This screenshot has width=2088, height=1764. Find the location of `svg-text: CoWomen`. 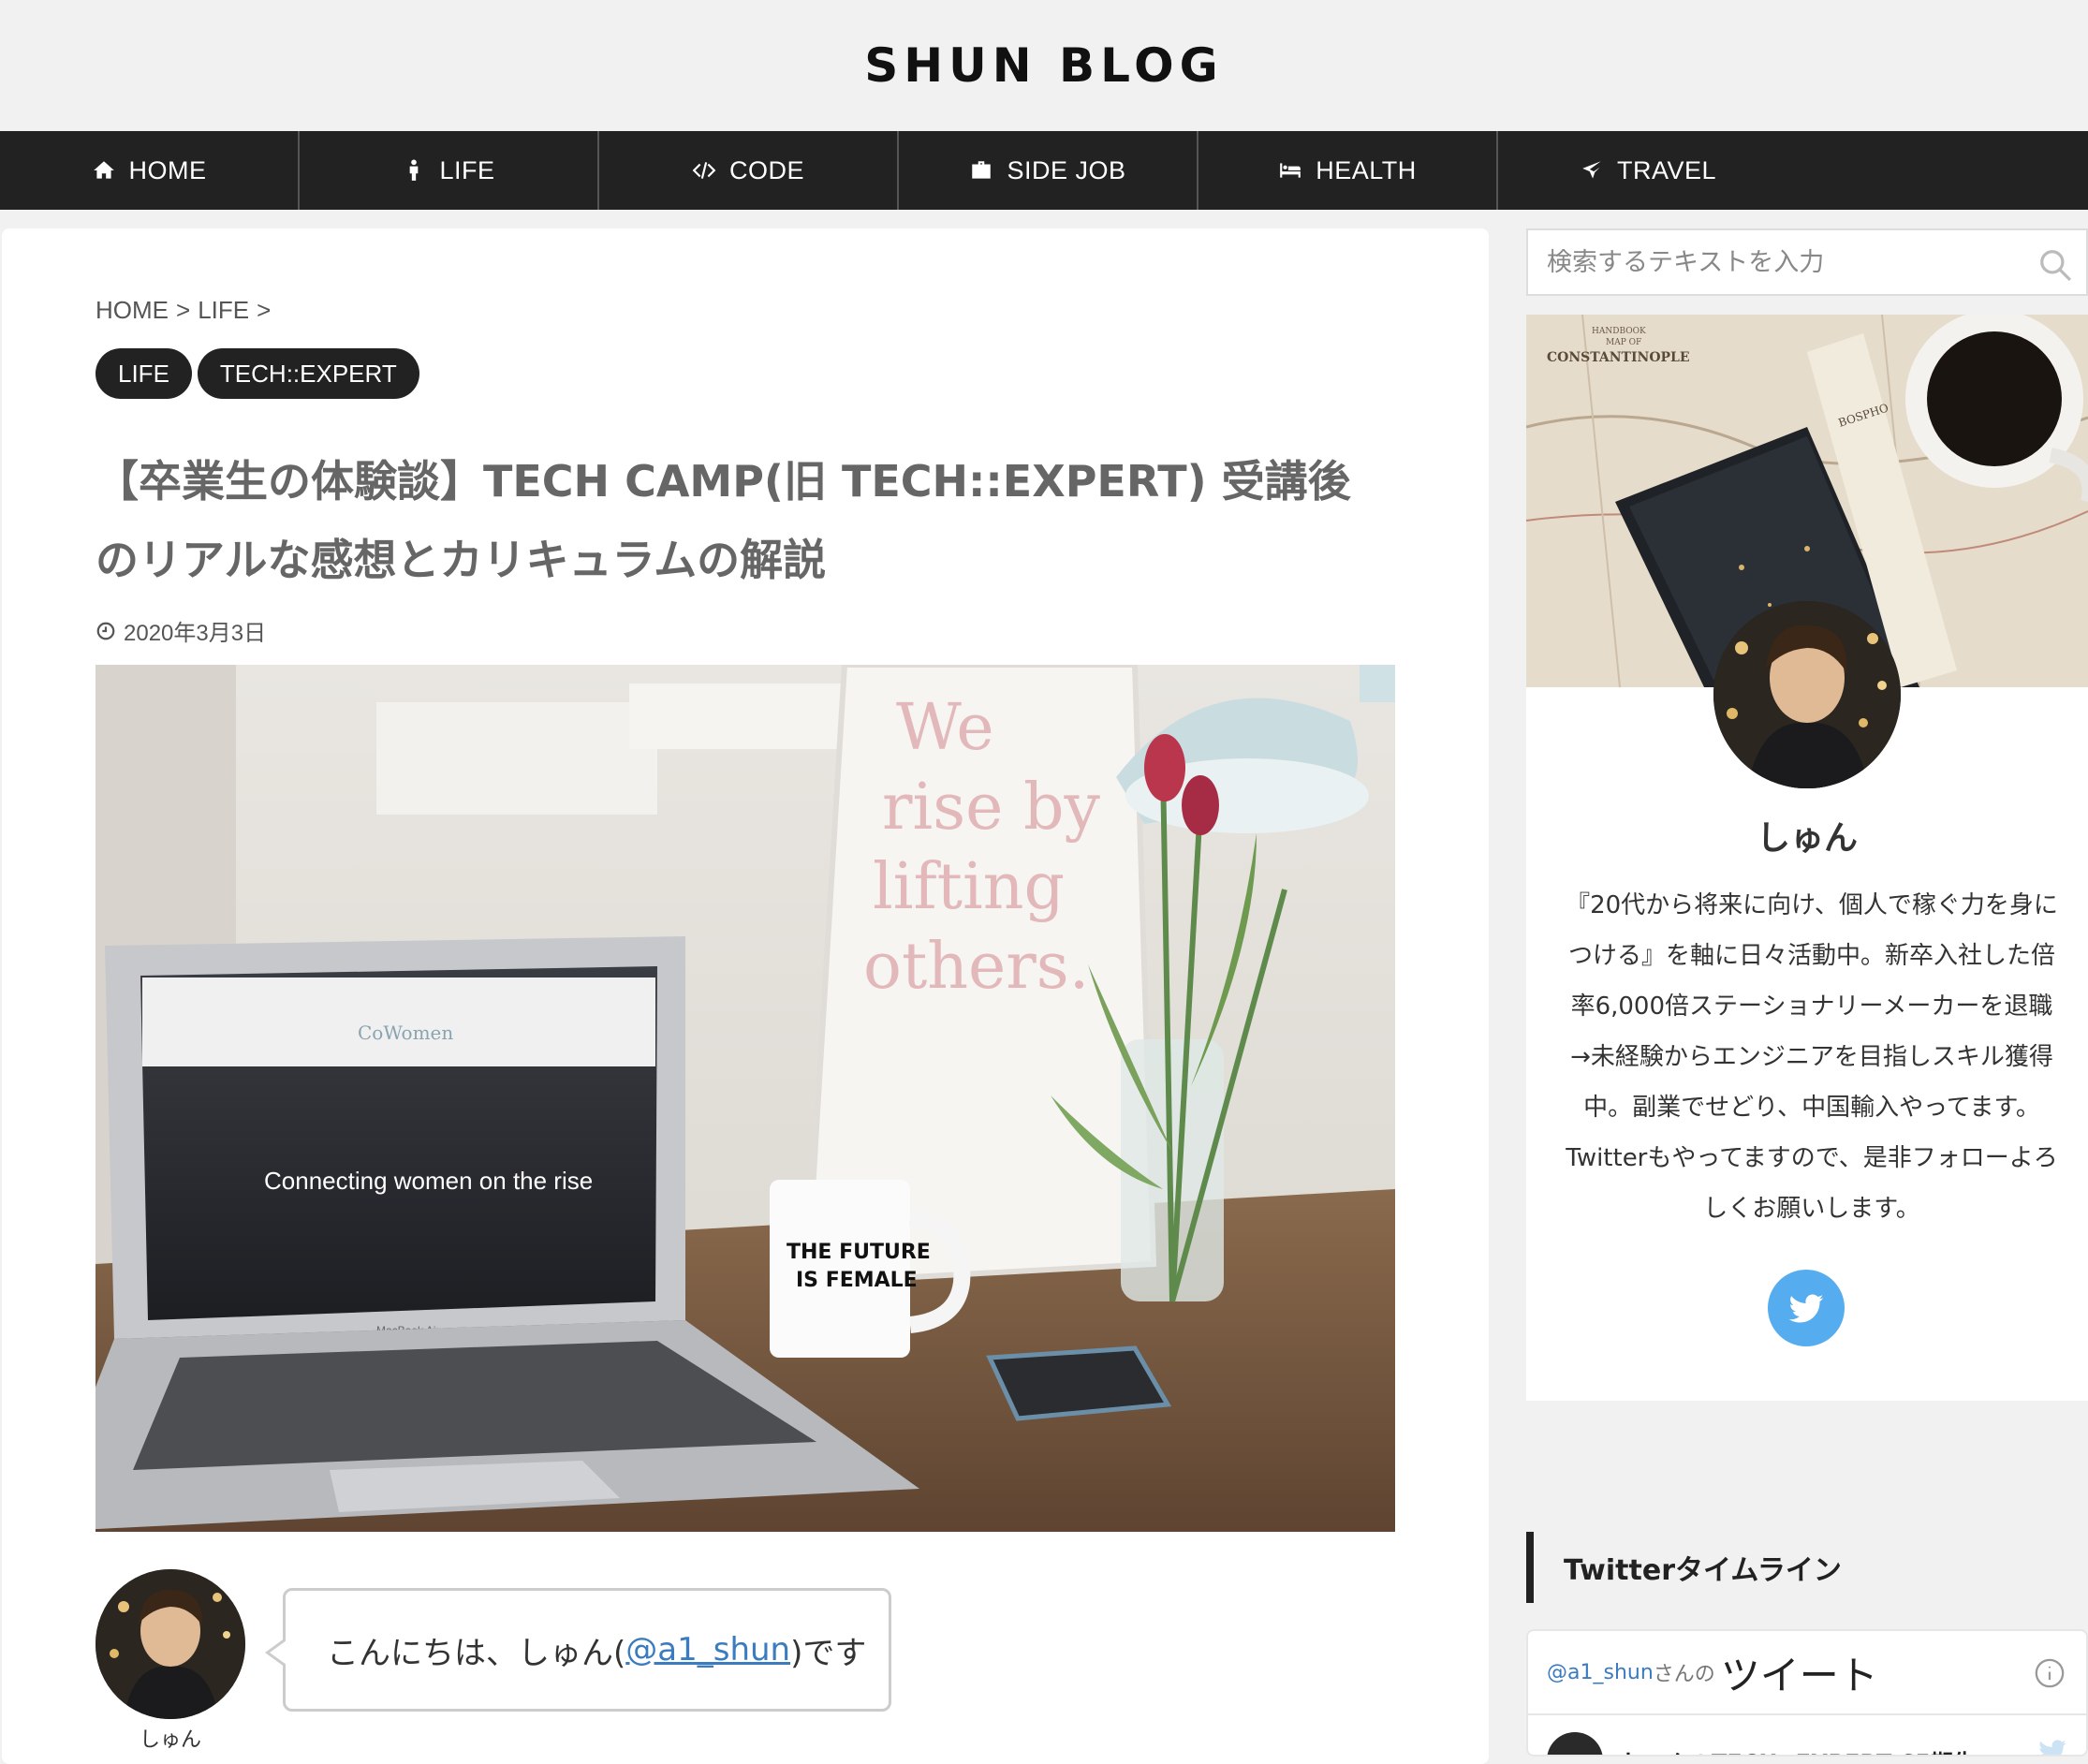

svg-text: CoWomen is located at coordinates (405, 1033).